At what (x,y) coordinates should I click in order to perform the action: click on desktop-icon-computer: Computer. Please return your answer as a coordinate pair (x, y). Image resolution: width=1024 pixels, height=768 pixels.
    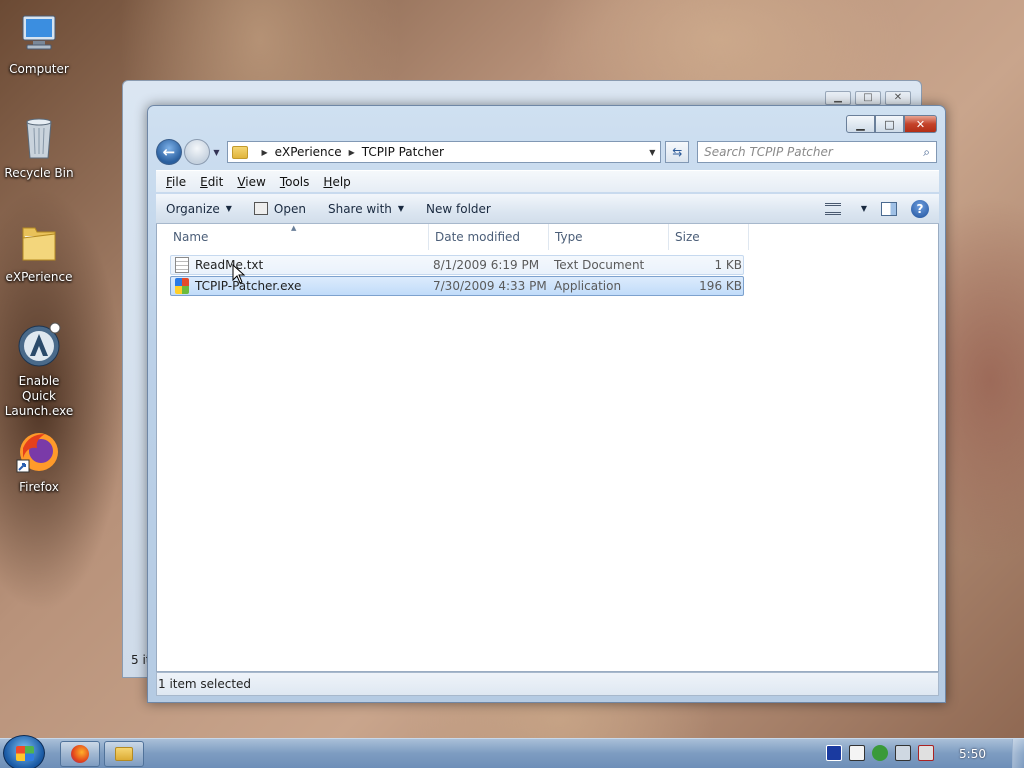
    Looking at the image, I should click on (39, 43).